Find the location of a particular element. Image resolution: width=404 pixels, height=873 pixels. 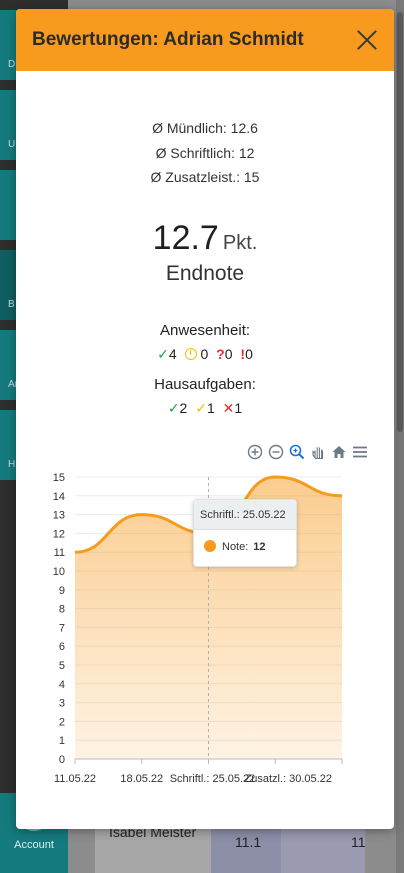

chart-tooltip: Schriftl.: 25.05.22 Note: 12 is located at coordinates (245, 533).